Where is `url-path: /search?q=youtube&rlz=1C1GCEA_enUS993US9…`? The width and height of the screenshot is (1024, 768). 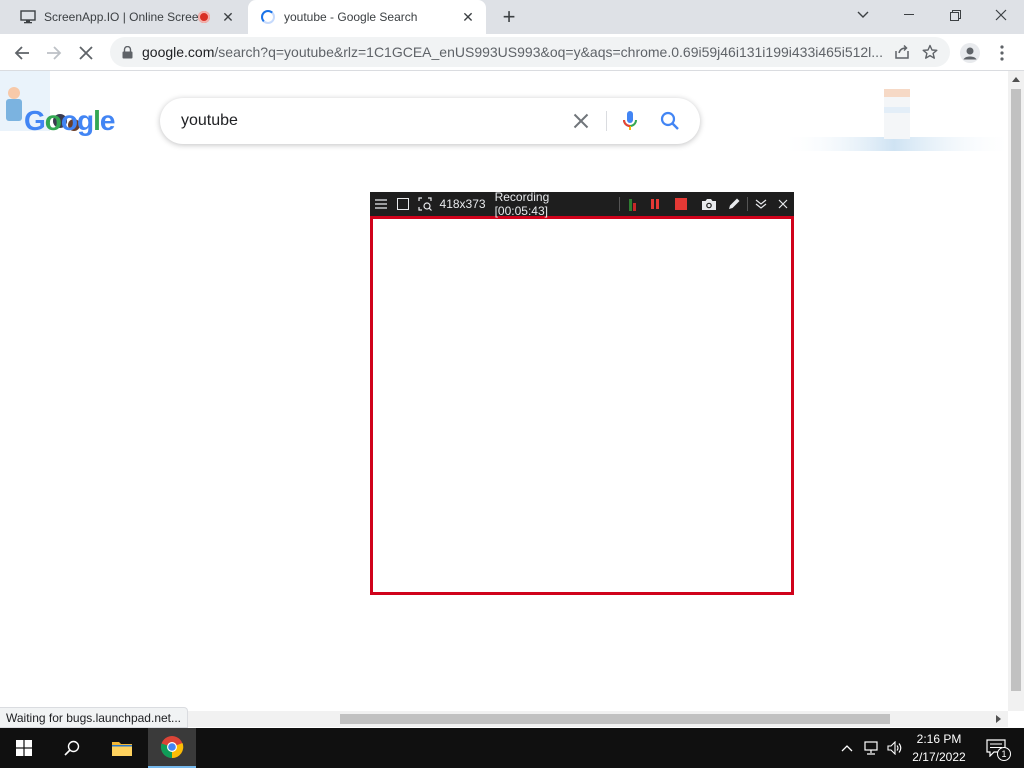 url-path: /search?q=youtube&rlz=1C1GCEA_enUS993US9… is located at coordinates (548, 52).